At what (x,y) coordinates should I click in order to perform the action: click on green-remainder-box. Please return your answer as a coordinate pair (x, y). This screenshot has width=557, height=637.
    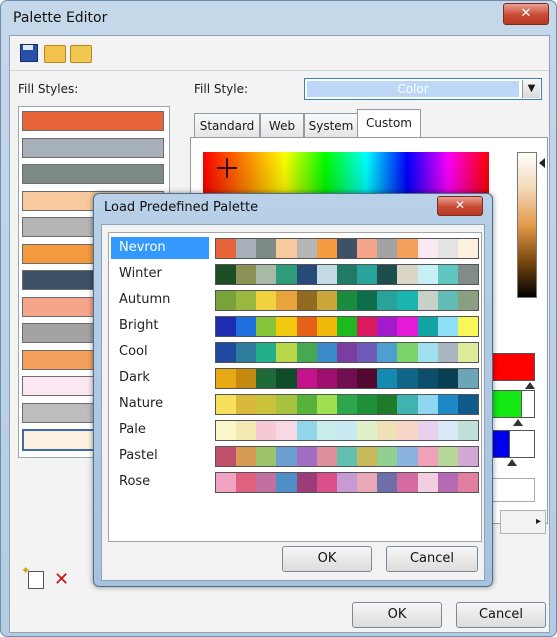
    Looking at the image, I should click on (528, 404).